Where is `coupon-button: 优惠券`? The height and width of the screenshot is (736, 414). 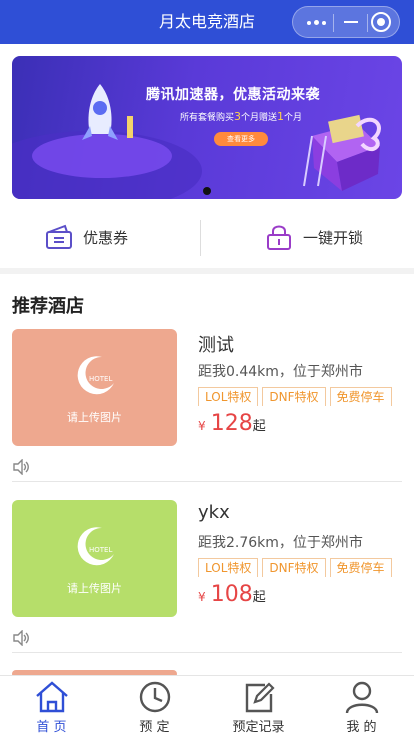
coupon-button: 优惠券 is located at coordinates (86, 237).